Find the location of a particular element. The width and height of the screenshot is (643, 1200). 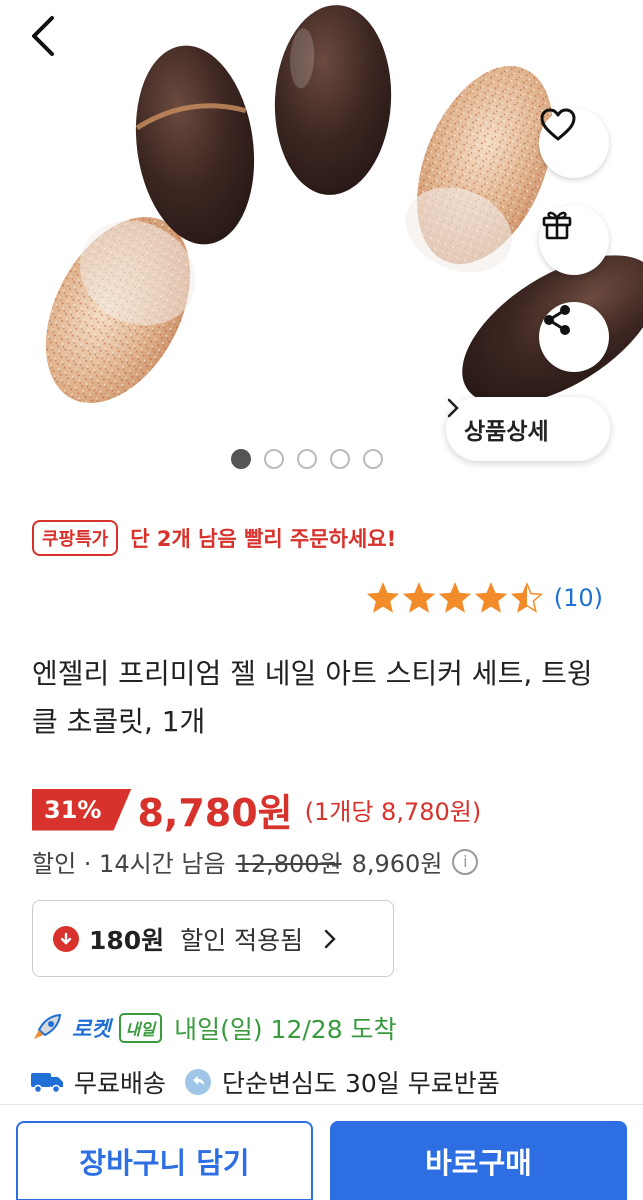

product-detail-label: 상품상세 is located at coordinates (506, 432).